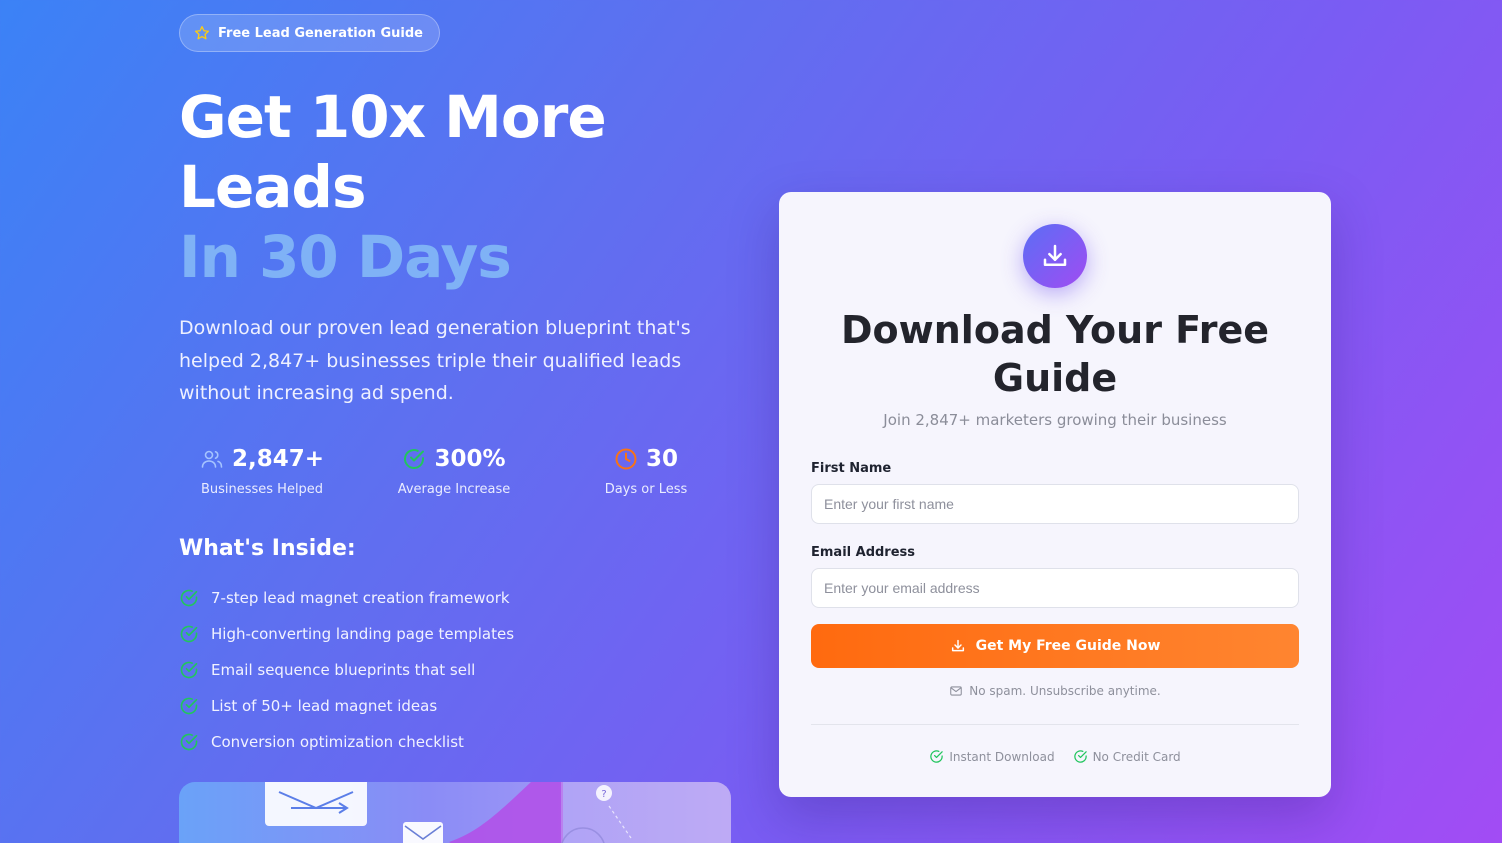 Image resolution: width=1502 pixels, height=843 pixels. I want to click on divider, so click(1055, 724).